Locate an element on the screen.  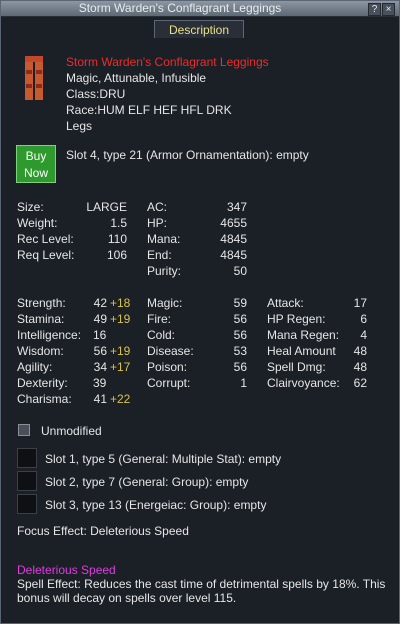
agility-bonus: +17 is located at coordinates (120, 367).